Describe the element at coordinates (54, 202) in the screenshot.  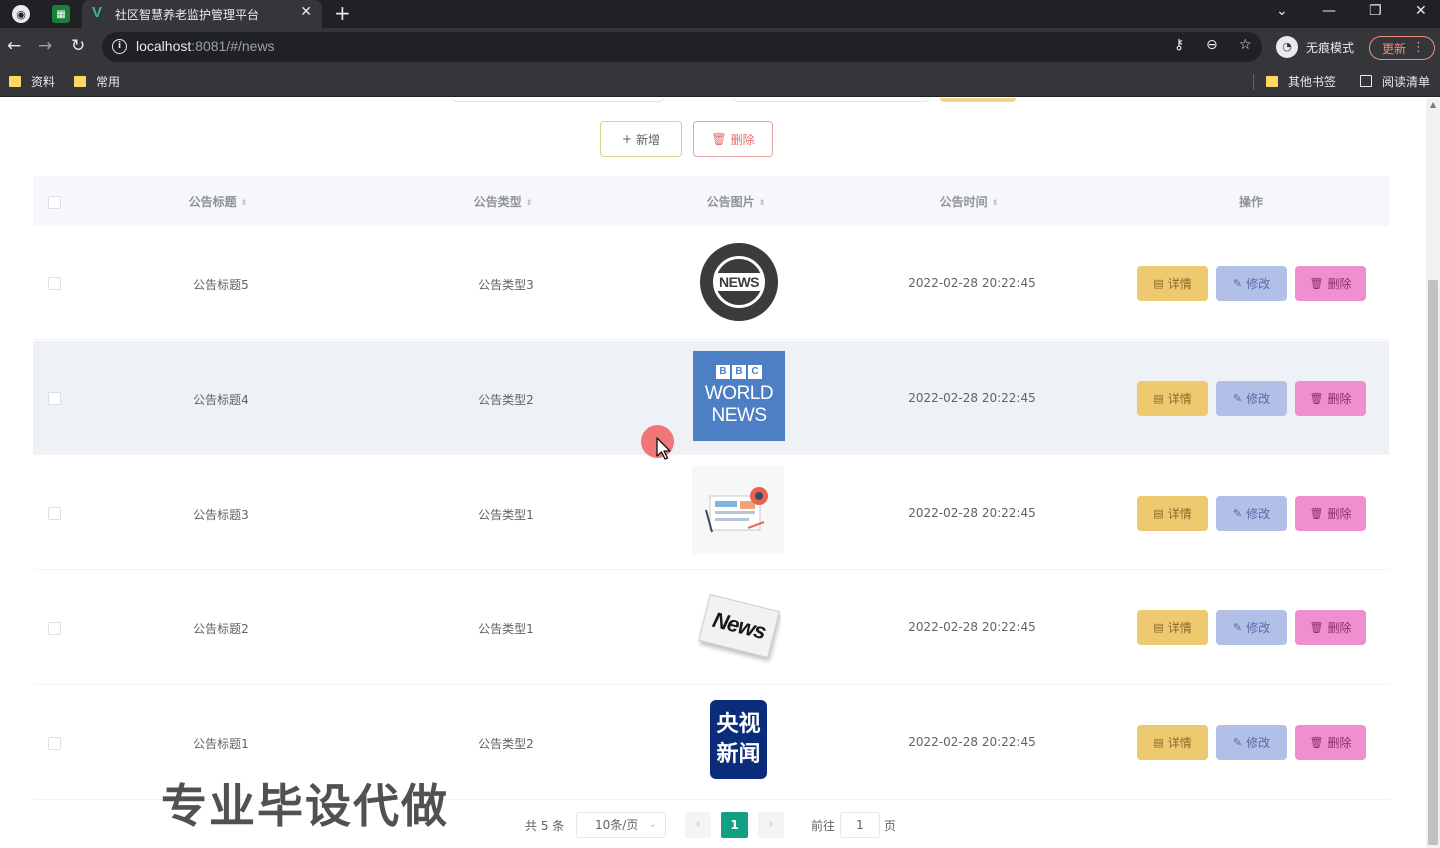
I see `select-all-checkbox` at that location.